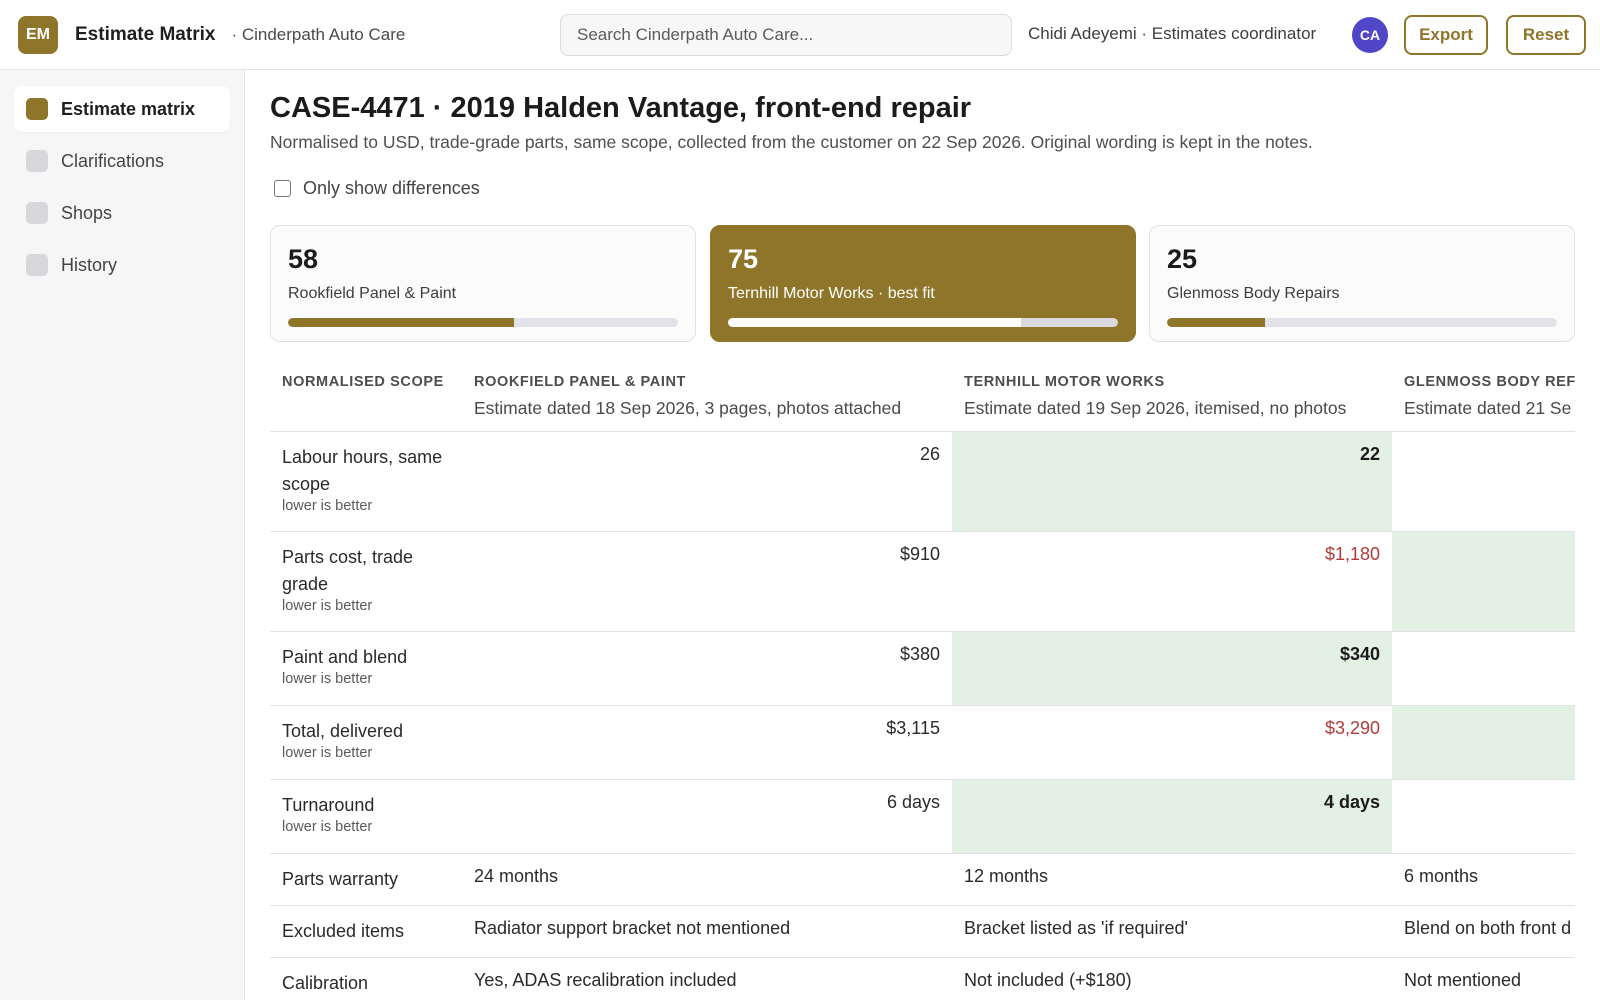  I want to click on row-label: Total, delivered, so click(343, 731).